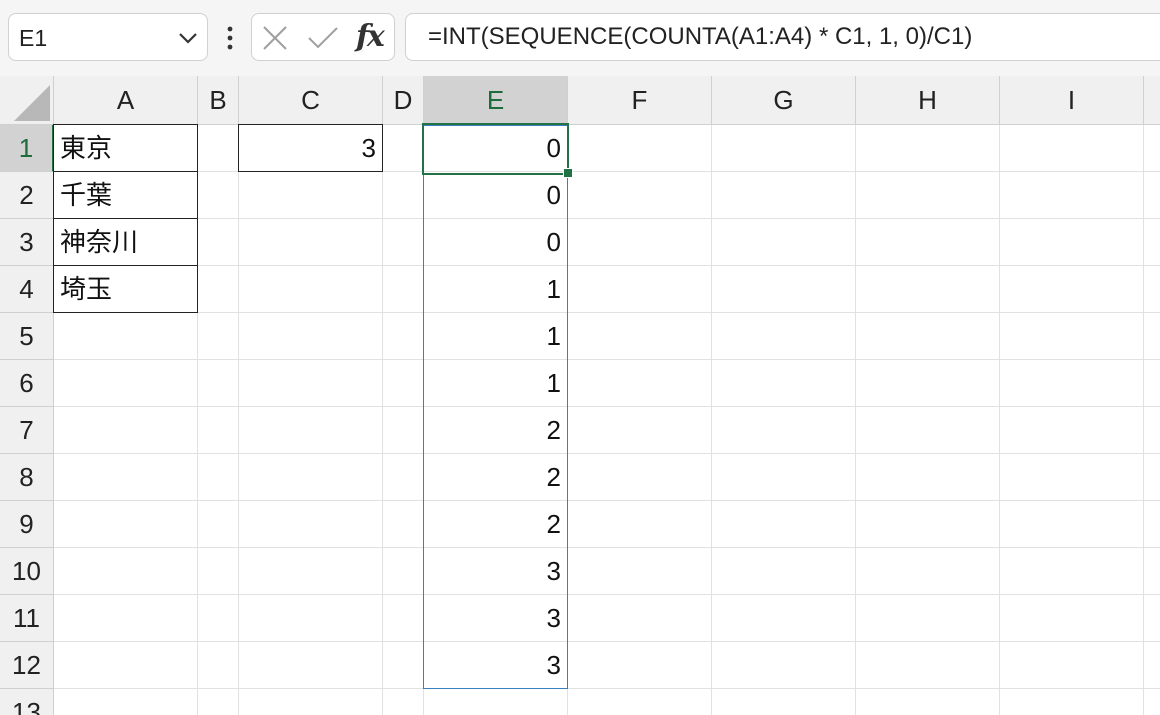 The width and height of the screenshot is (1160, 715). What do you see at coordinates (640, 148) in the screenshot?
I see `cell-f1` at bounding box center [640, 148].